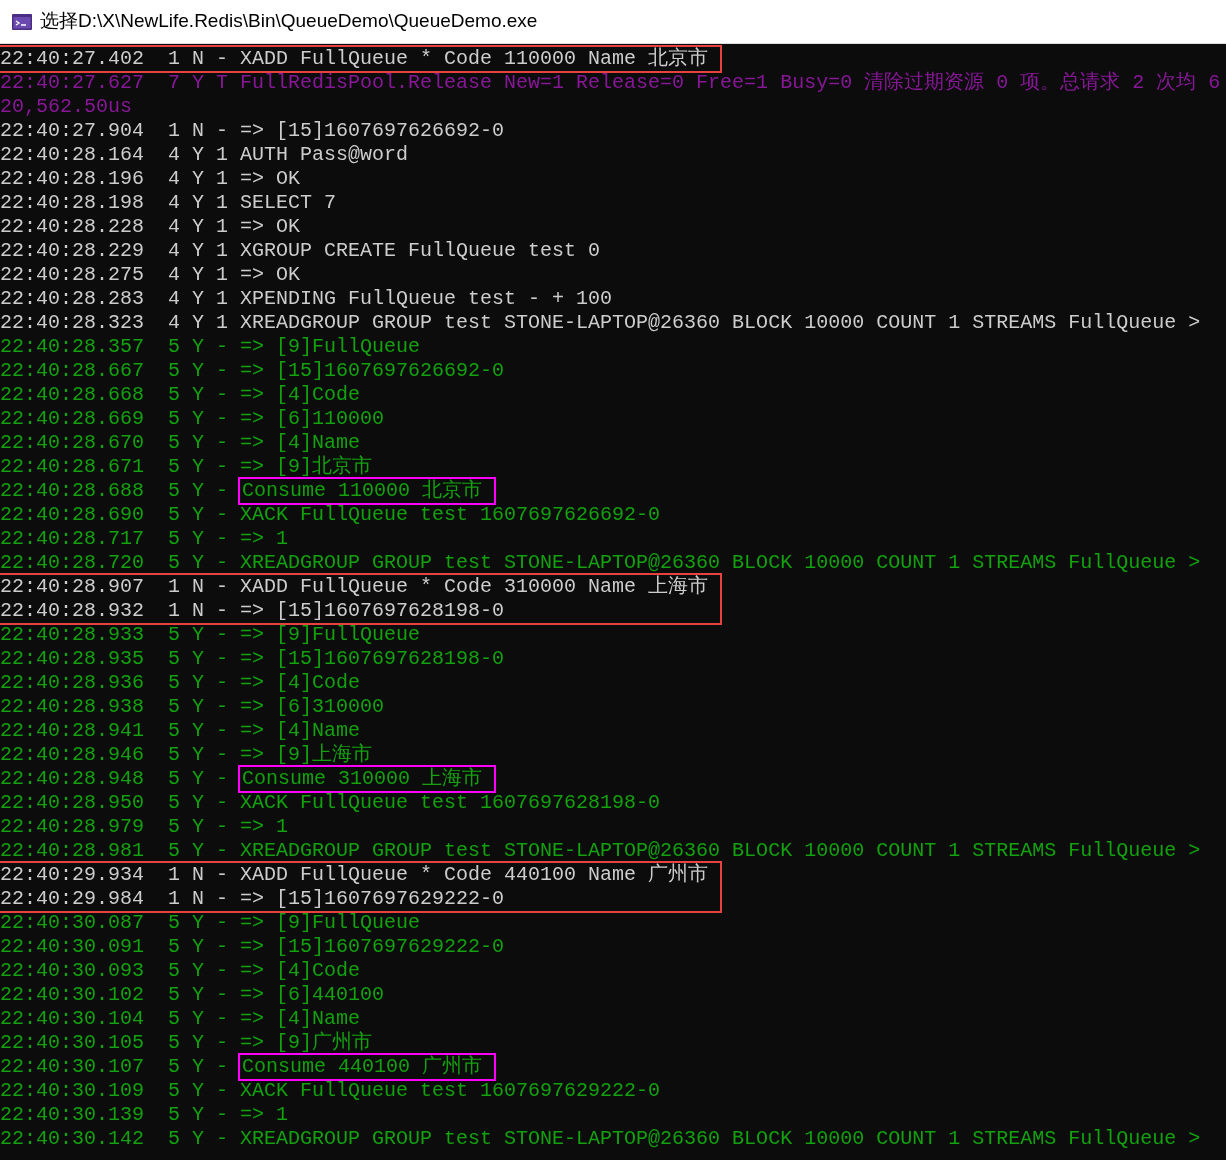 The width and height of the screenshot is (1226, 1160). What do you see at coordinates (611, 95) in the screenshot?
I see `console-line: 22:40:27.627 7 Y T FullRedisPool.Release New=1 Release=0 Free=1 Busy=0 清除过期资源 0 项。总请求 2 次均 620,562.50us` at bounding box center [611, 95].